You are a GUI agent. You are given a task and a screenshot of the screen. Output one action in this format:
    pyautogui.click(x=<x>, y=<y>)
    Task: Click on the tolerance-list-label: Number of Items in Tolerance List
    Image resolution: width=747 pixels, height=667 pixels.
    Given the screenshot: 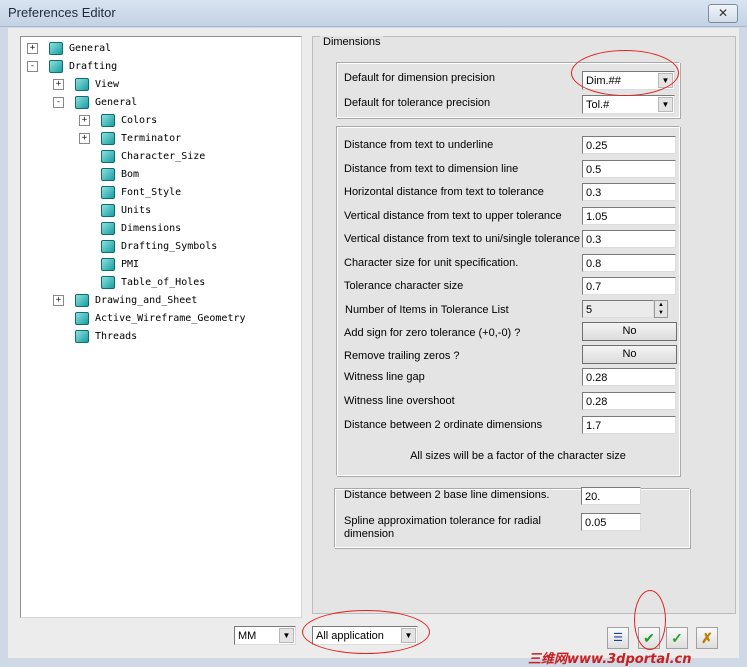 What is the action you would take?
    pyautogui.click(x=427, y=310)
    